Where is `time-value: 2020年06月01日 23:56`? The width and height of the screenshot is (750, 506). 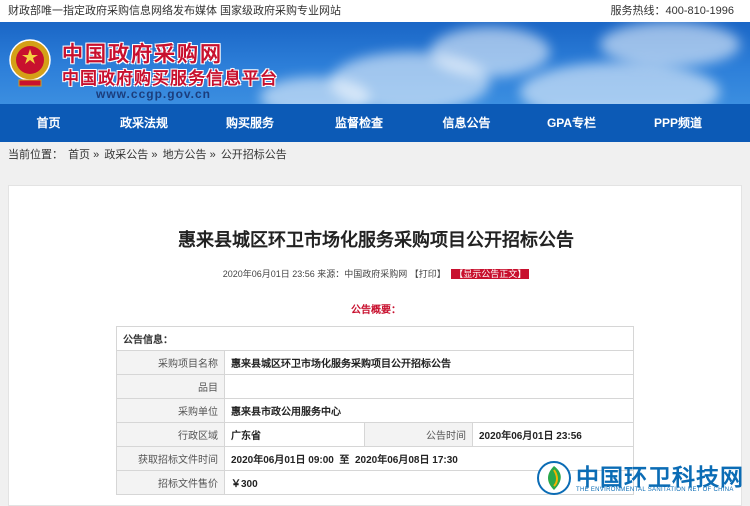
time-value: 2020年06月01日 23:56 is located at coordinates (553, 434).